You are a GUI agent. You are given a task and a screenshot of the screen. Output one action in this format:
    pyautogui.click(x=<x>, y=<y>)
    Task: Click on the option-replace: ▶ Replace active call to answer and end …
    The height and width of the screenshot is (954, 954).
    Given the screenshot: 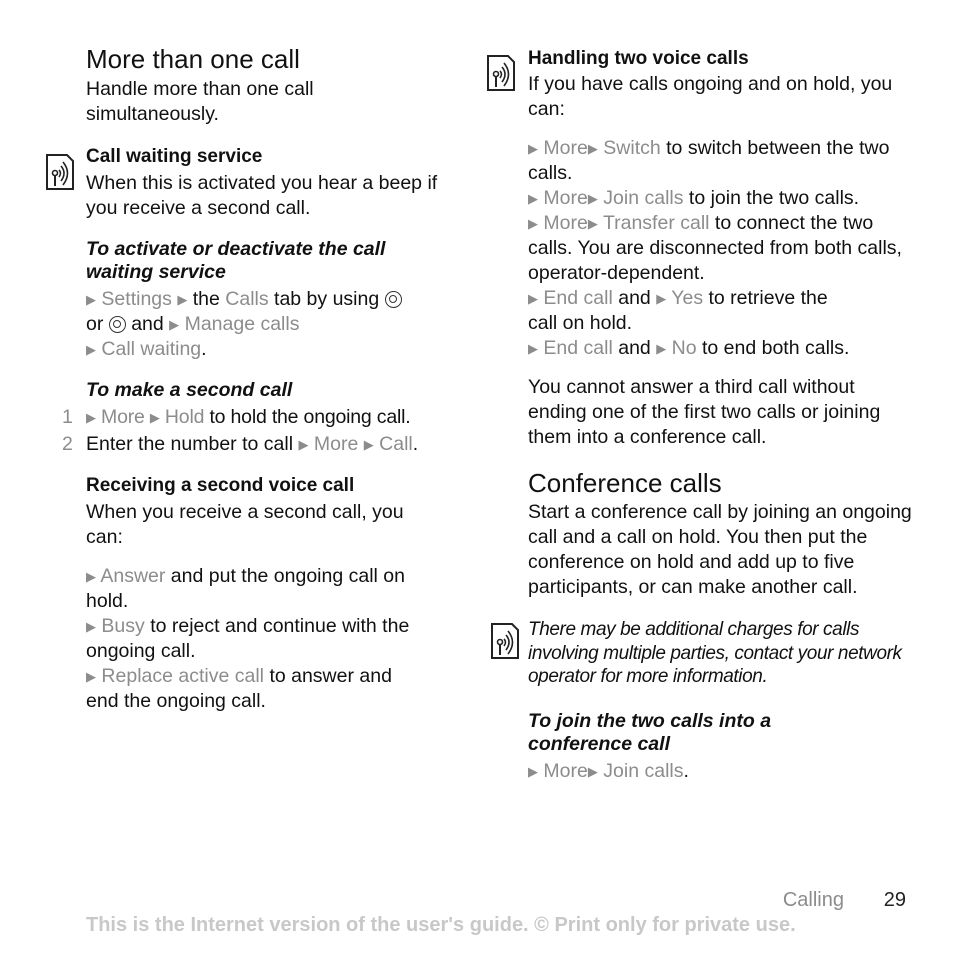 What is the action you would take?
    pyautogui.click(x=251, y=689)
    